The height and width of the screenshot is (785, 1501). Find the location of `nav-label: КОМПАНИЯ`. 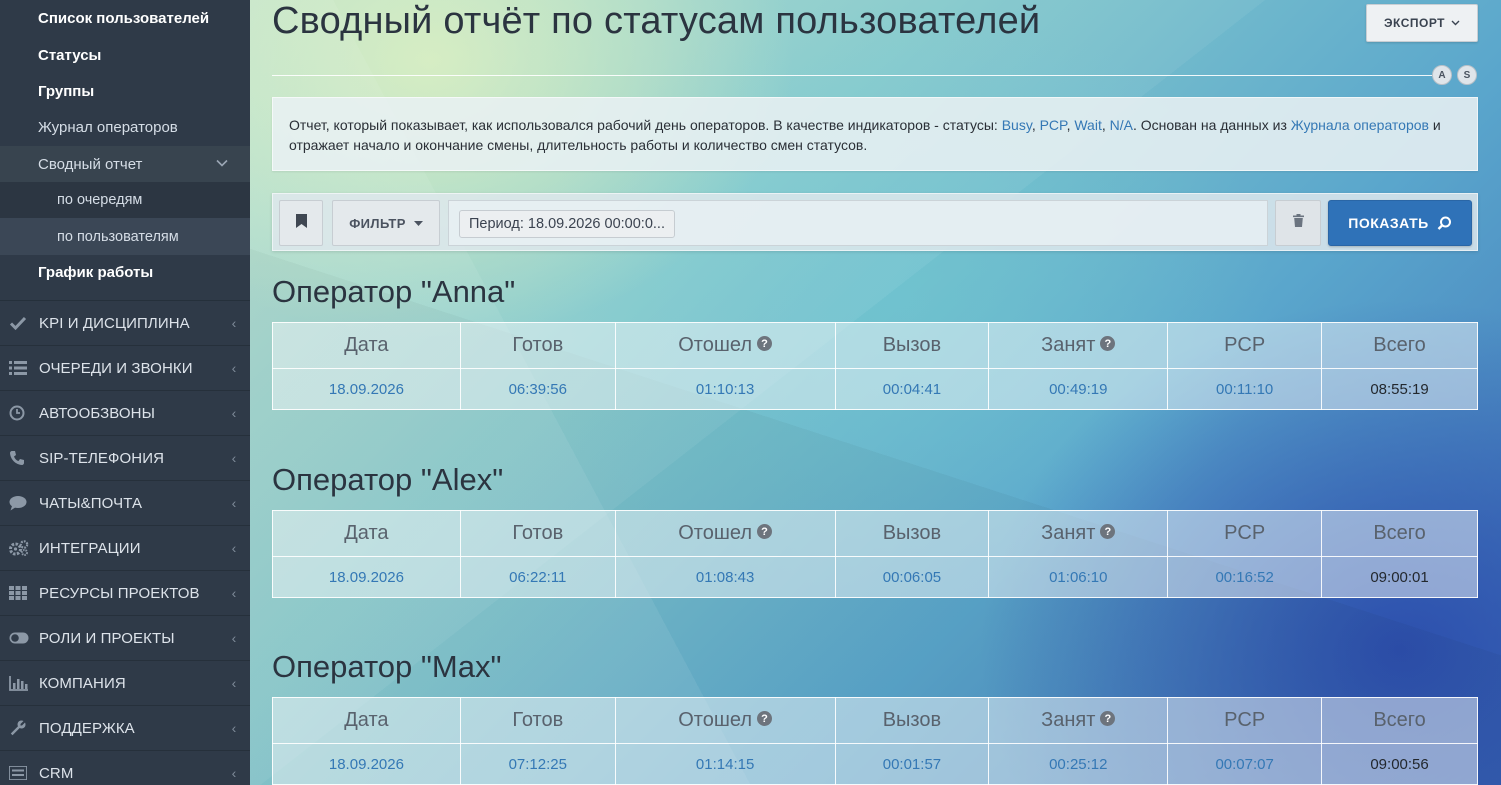

nav-label: КОМПАНИЯ is located at coordinates (82, 683).